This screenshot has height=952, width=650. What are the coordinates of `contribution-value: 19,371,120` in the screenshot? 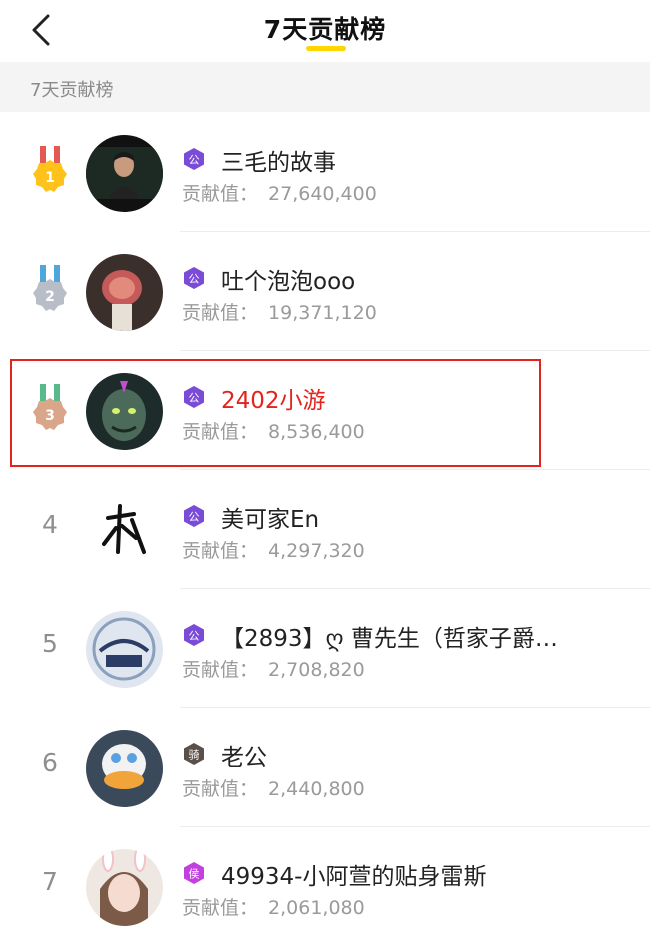 It's located at (322, 313).